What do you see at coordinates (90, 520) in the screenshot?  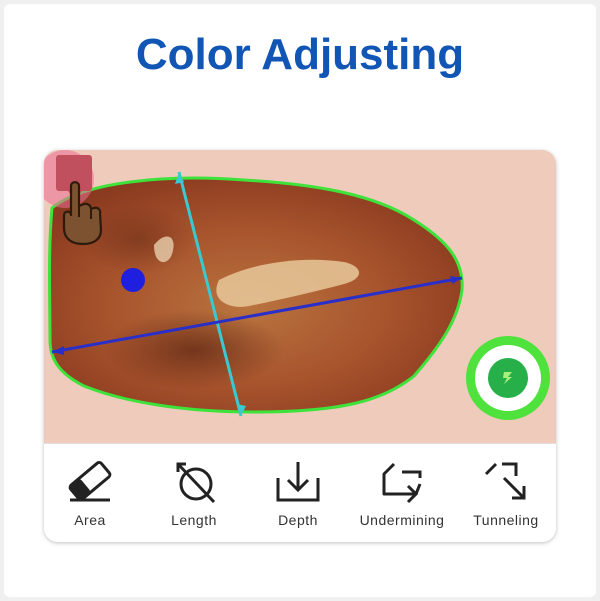 I see `tool-area-label: Area` at bounding box center [90, 520].